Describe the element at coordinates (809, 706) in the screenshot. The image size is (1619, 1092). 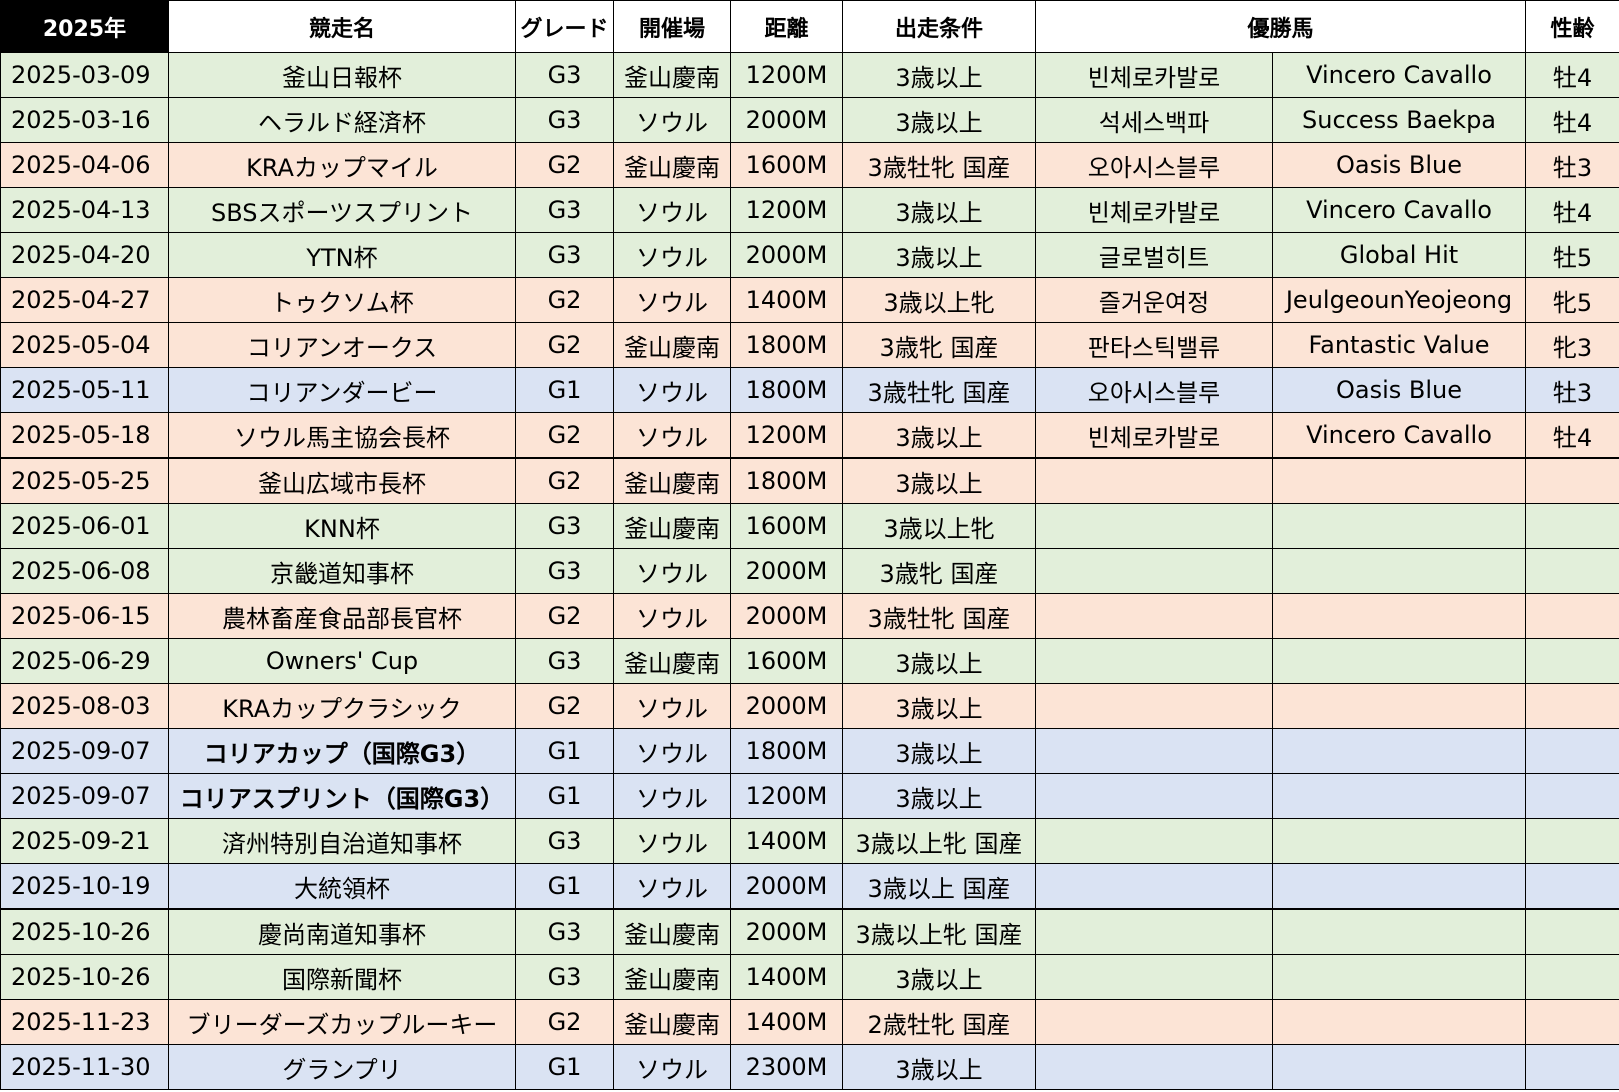
I see `table-row: 2025-08-03 KRAカップクラシック G2 ソウル 2000M 3歳以上` at that location.